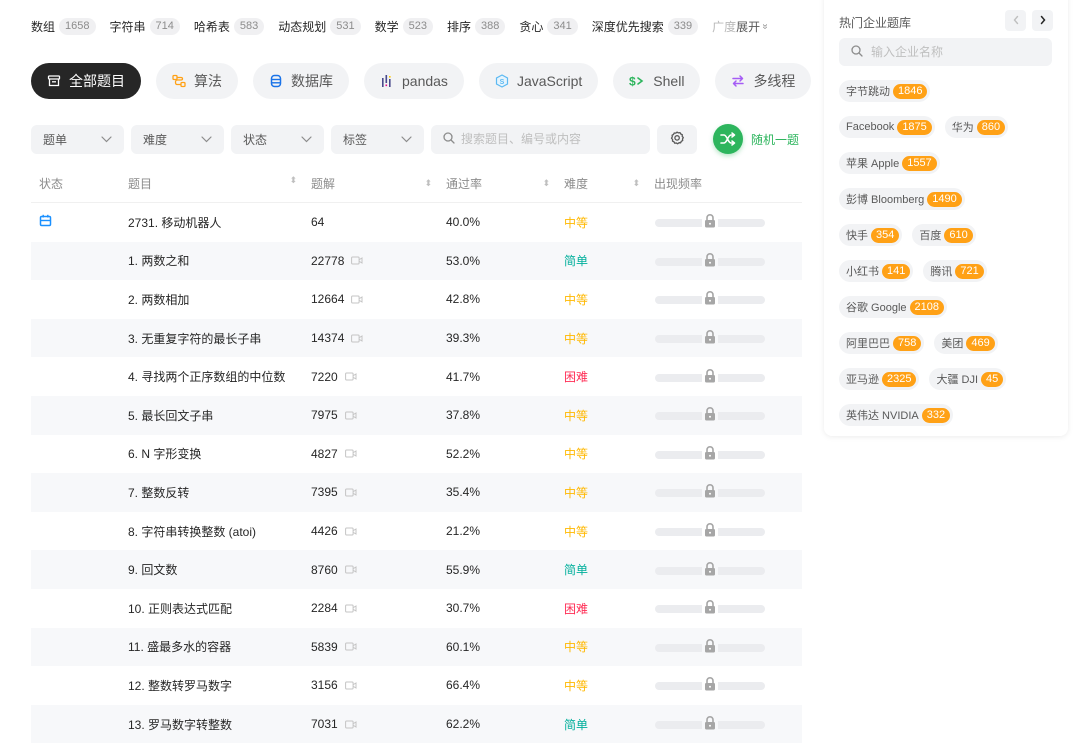 Image resolution: width=1080 pixels, height=746 pixels. I want to click on company-tag: 字节跳动 1846, so click(885, 91).